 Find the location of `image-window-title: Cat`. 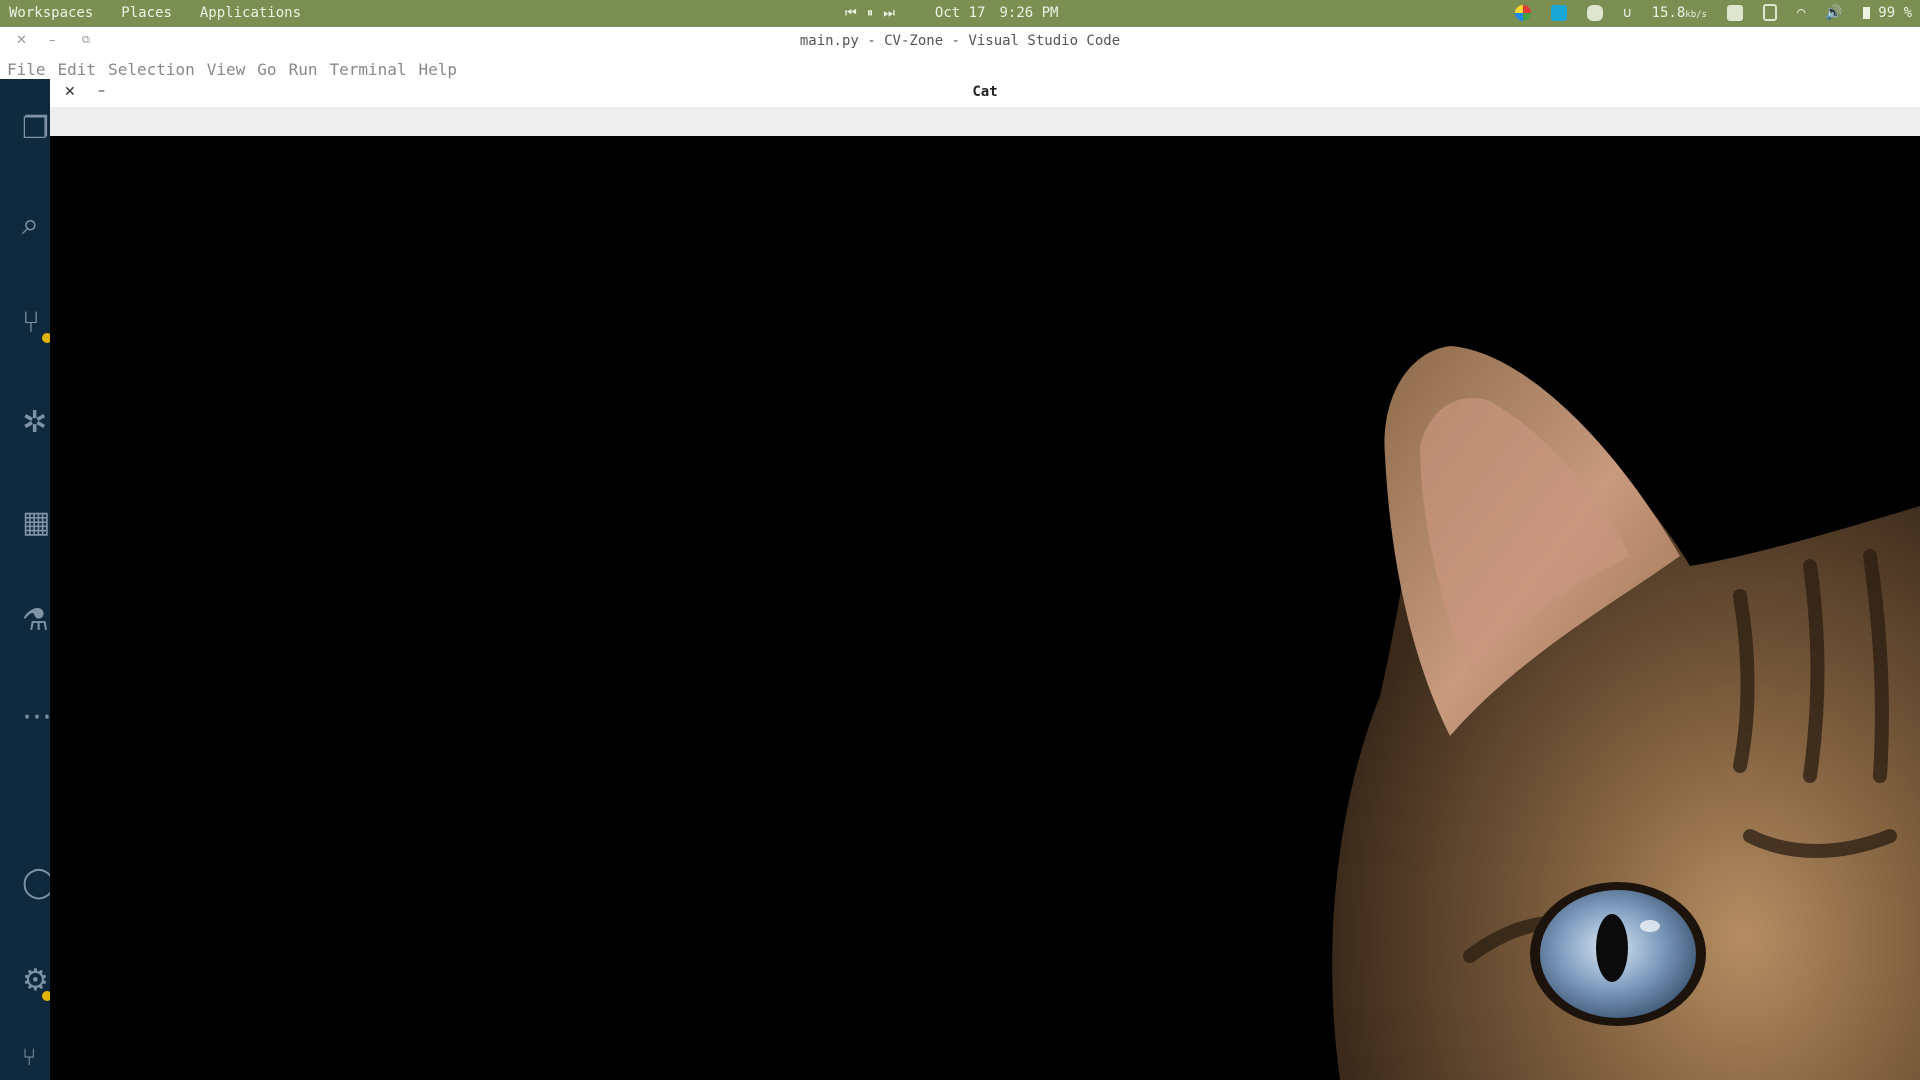

image-window-title: Cat is located at coordinates (985, 92).